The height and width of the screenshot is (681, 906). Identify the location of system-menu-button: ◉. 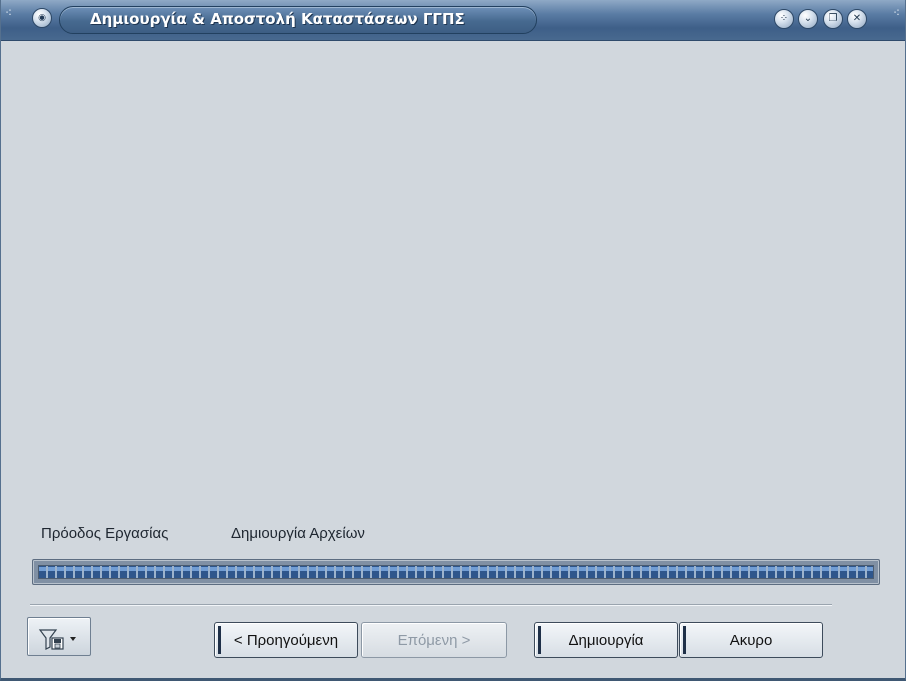
(42, 18).